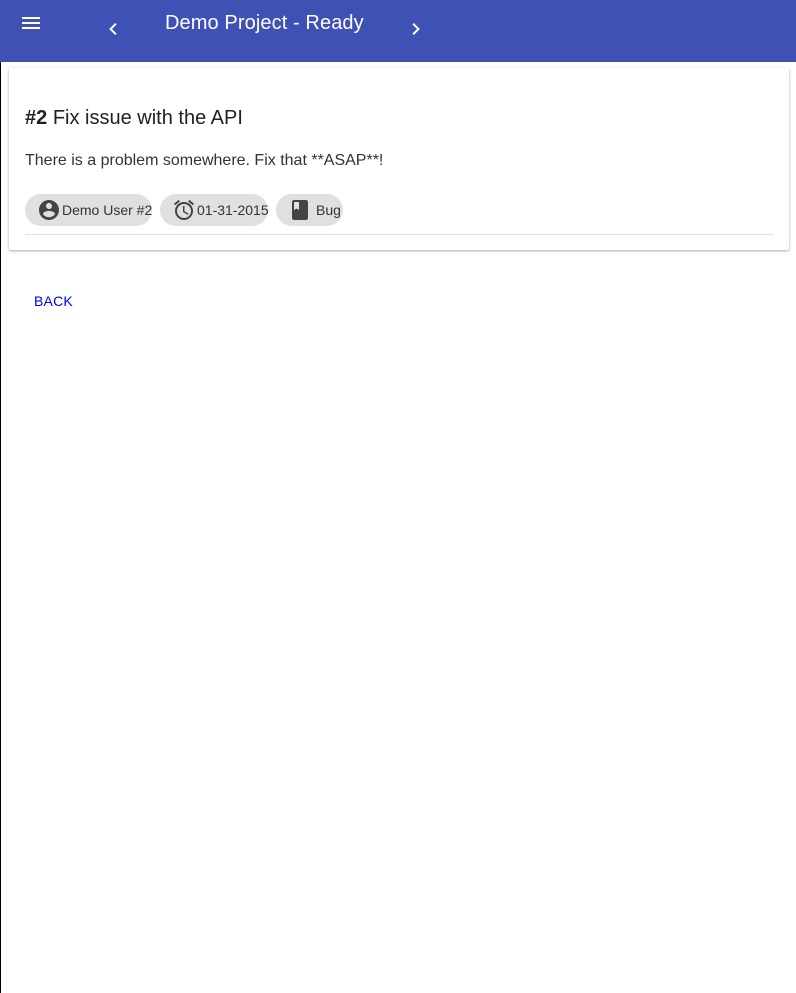 This screenshot has height=993, width=796. I want to click on issue-type-chip: Bug, so click(309, 210).